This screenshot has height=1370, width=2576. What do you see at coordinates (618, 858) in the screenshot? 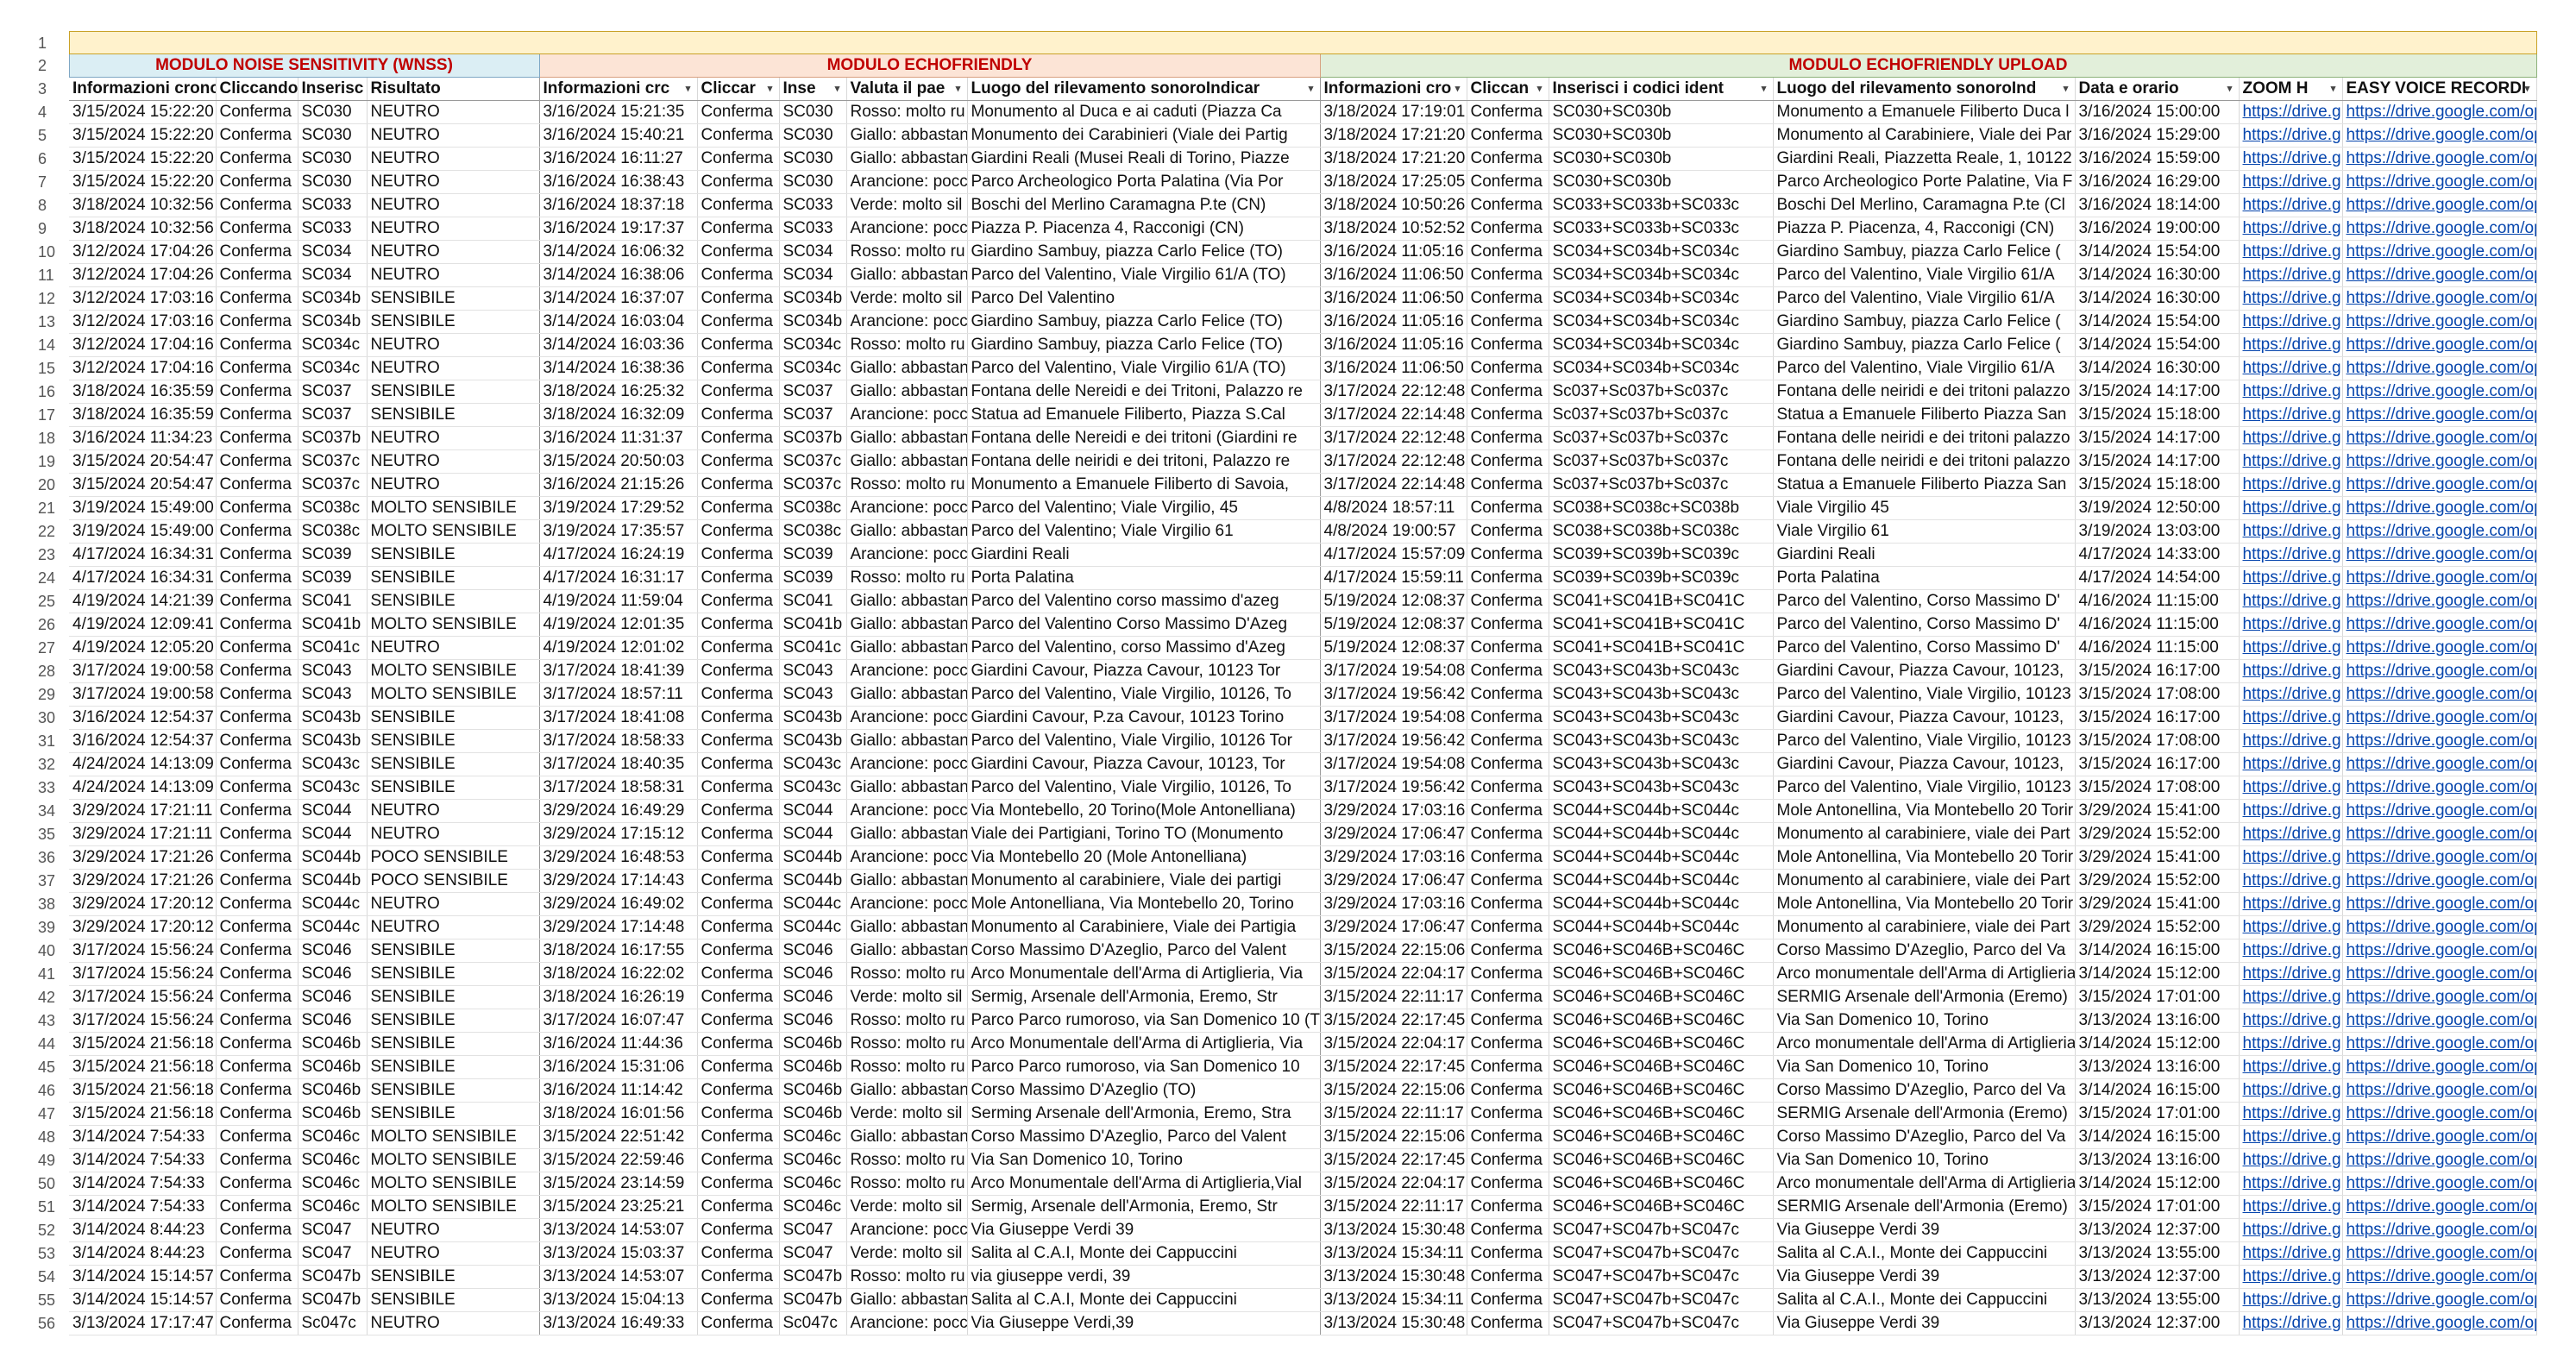
I see `table-cell: 3/29/2024 16:48:53` at bounding box center [618, 858].